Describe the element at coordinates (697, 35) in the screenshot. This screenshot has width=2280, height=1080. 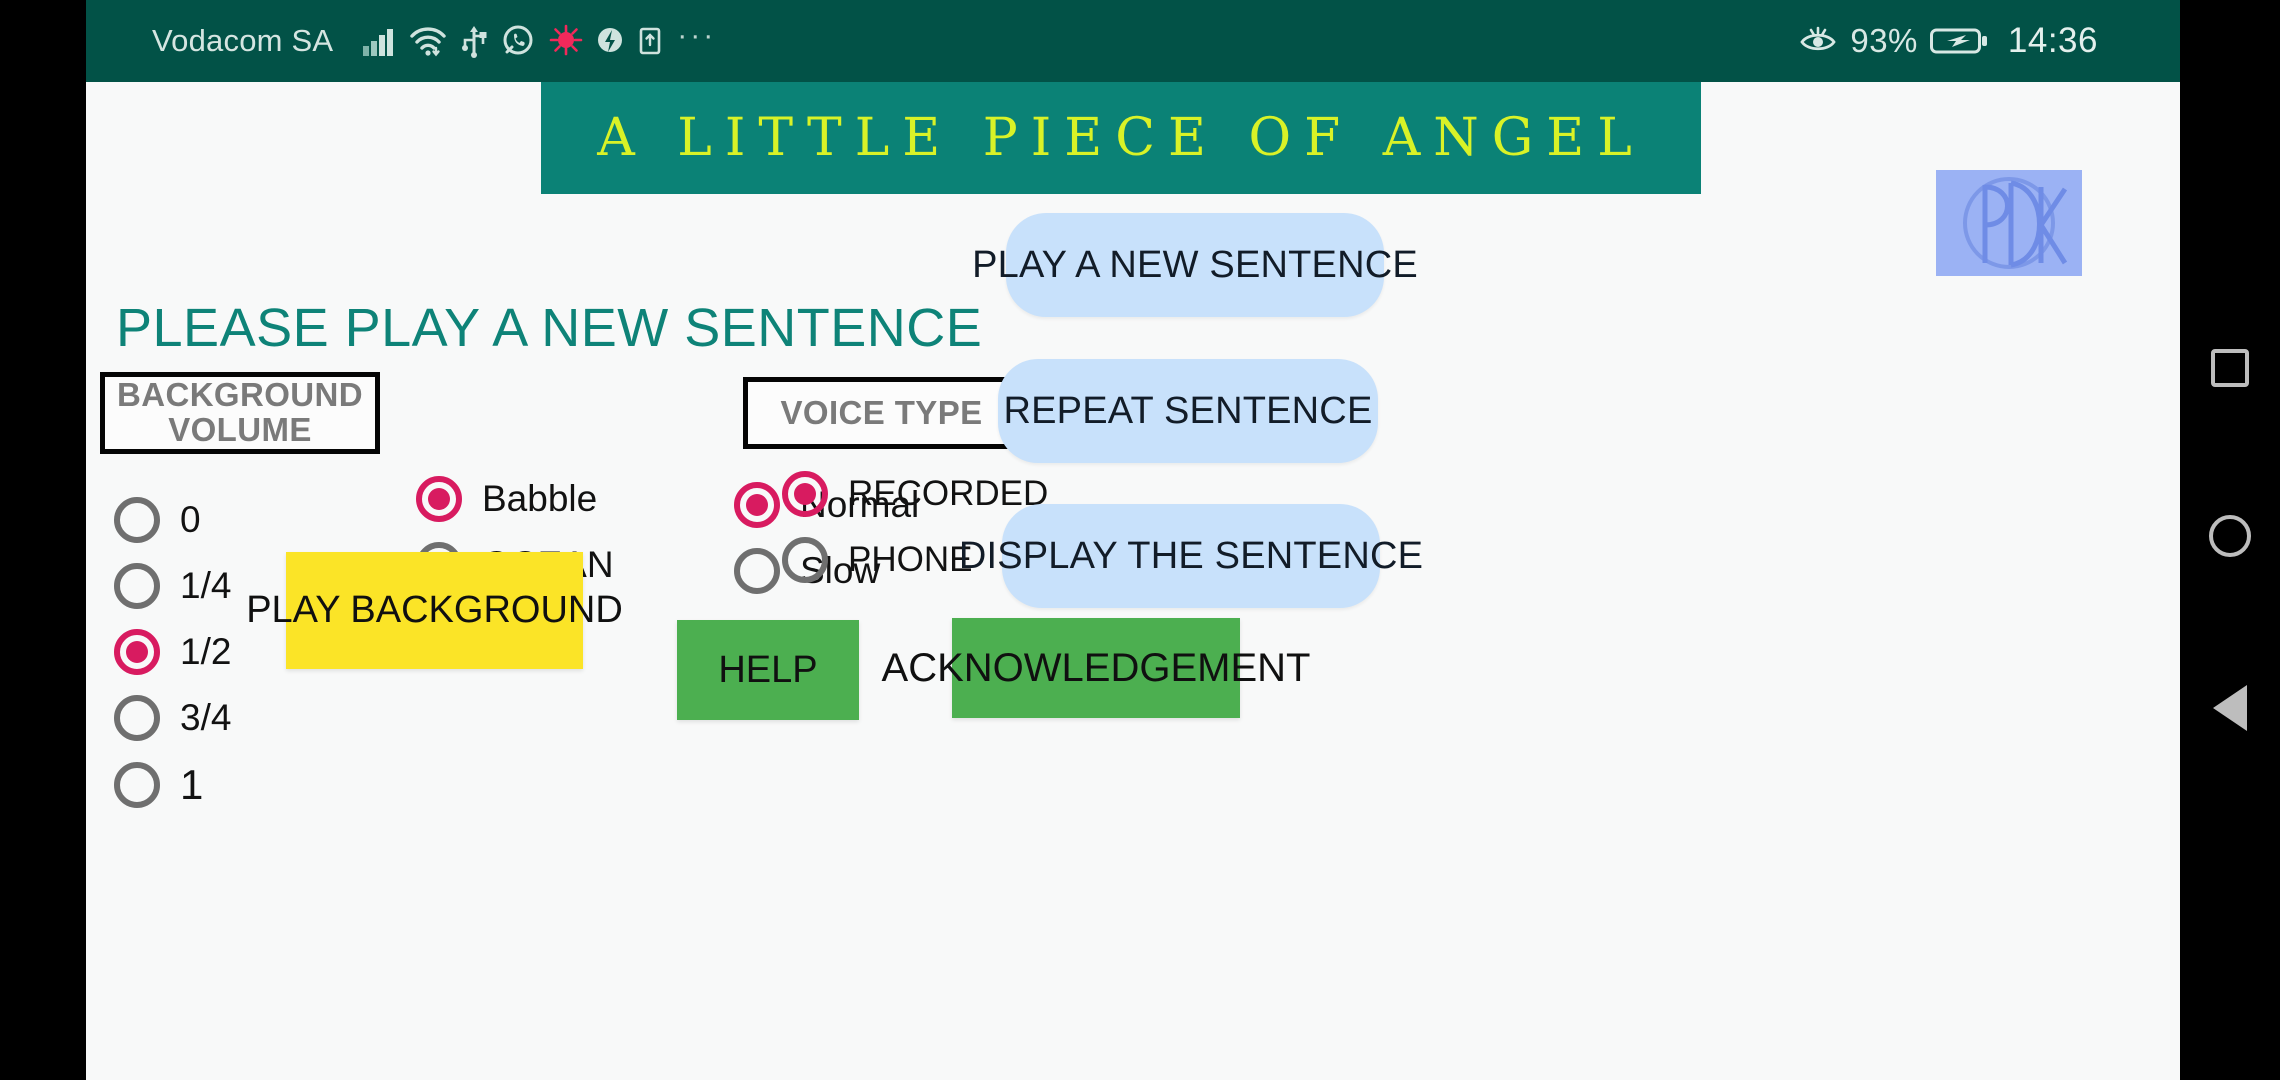
I see `overflow-dots-icon: ···` at that location.